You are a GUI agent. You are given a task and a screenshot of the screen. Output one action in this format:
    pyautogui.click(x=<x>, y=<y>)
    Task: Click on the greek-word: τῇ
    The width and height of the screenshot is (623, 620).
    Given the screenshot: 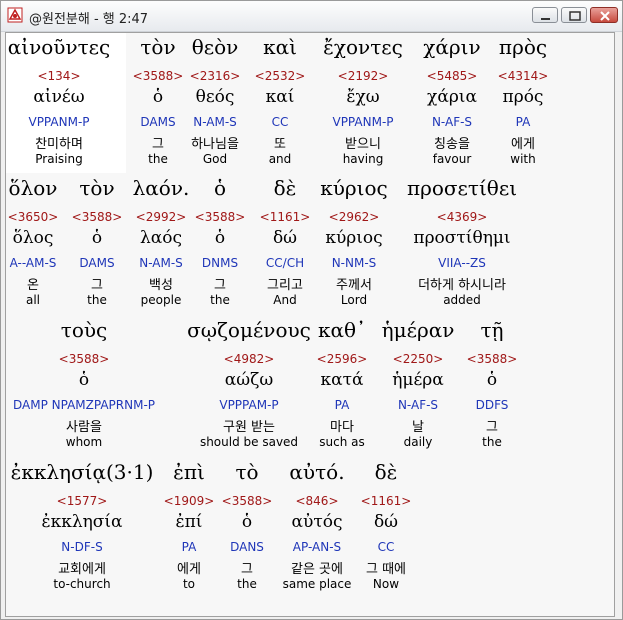 What is the action you would take?
    pyautogui.click(x=492, y=330)
    